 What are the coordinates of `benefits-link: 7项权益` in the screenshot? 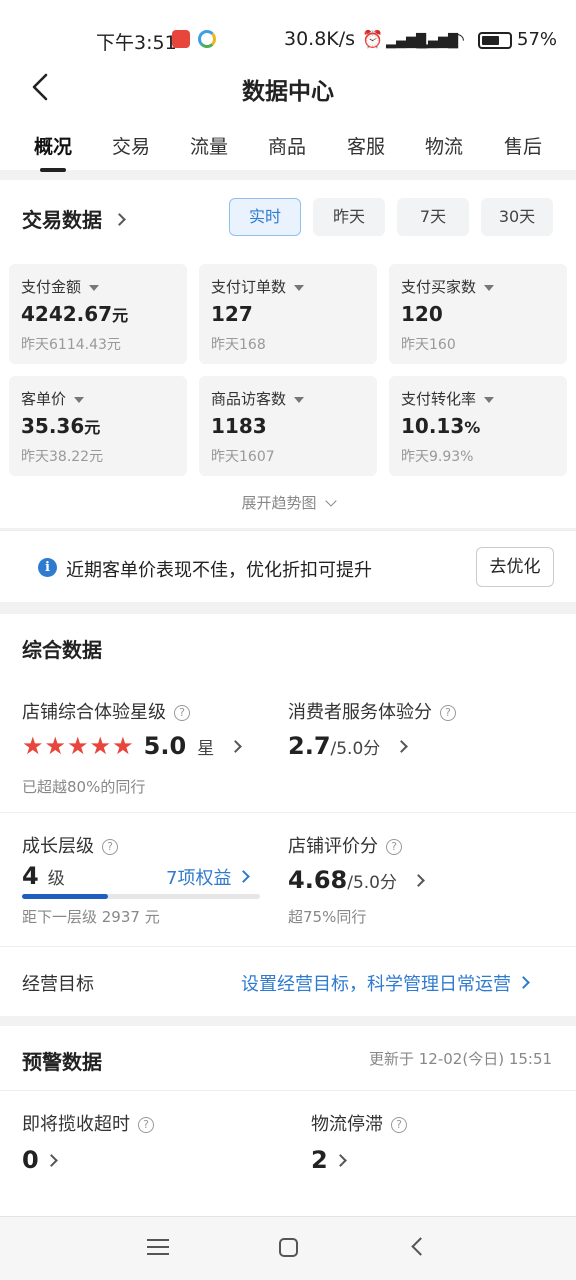 It's located at (208, 877).